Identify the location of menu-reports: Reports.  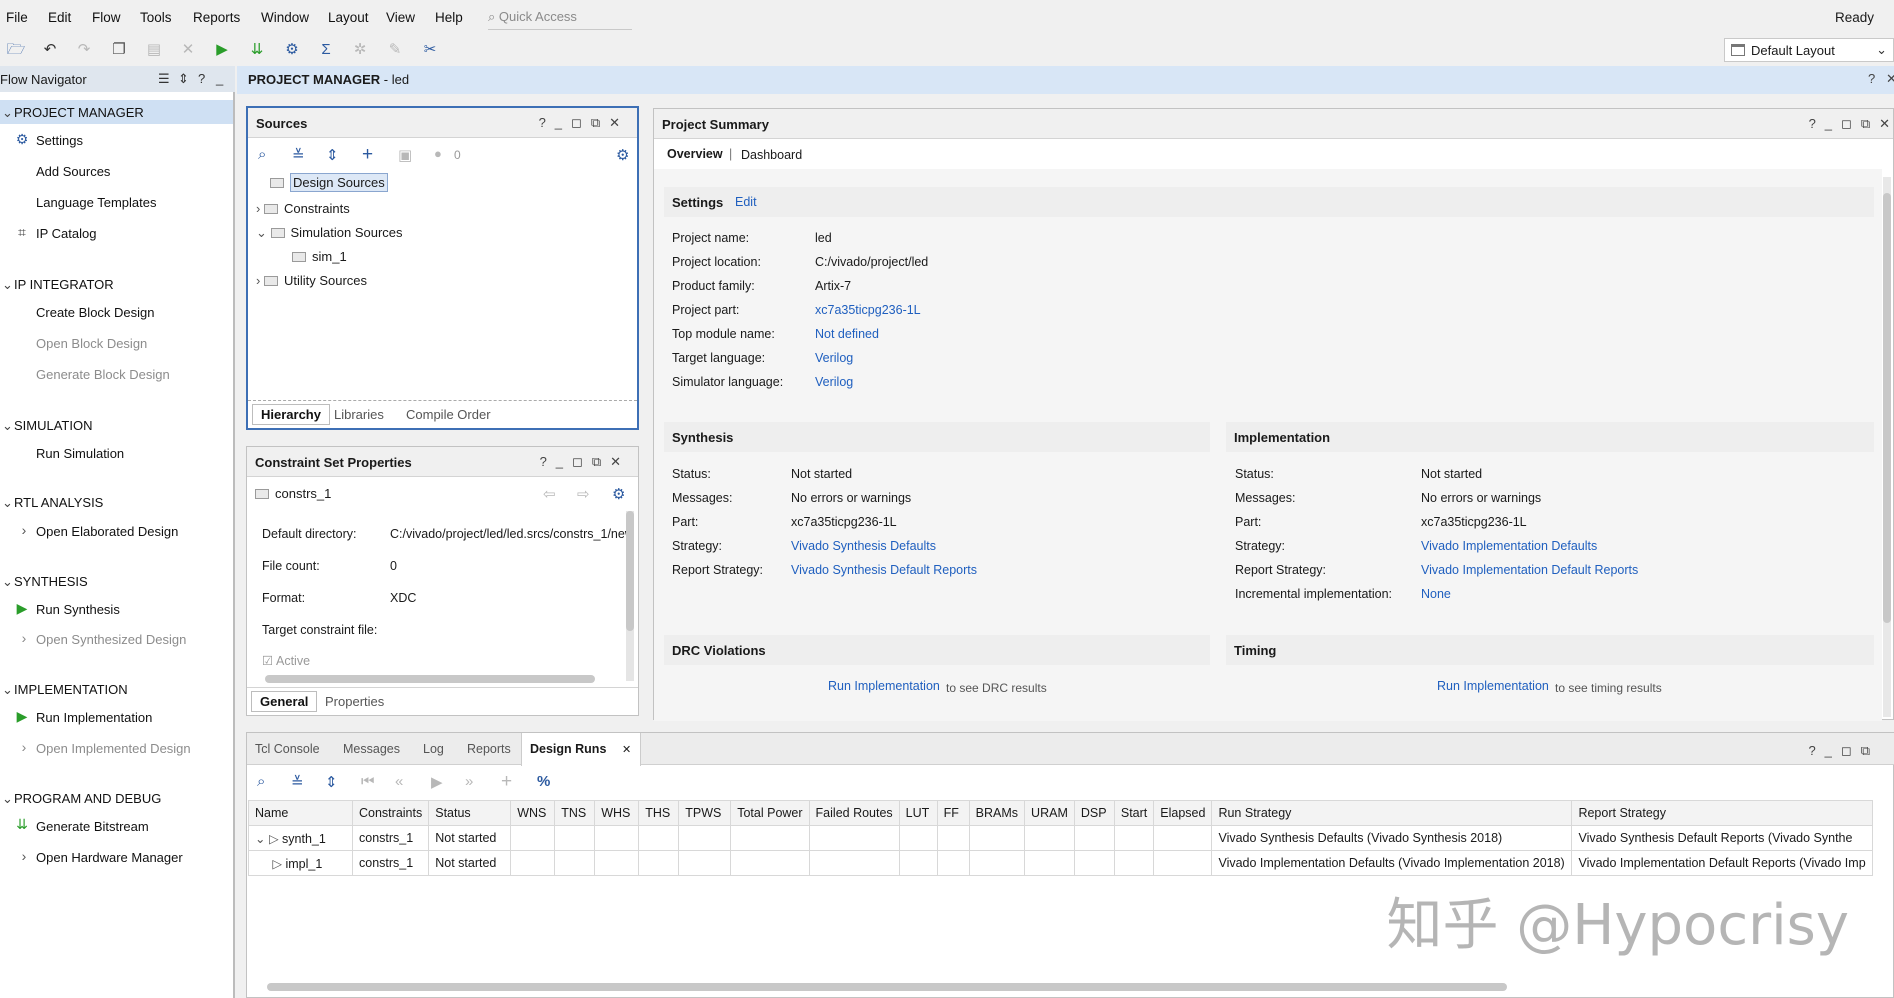
(216, 17).